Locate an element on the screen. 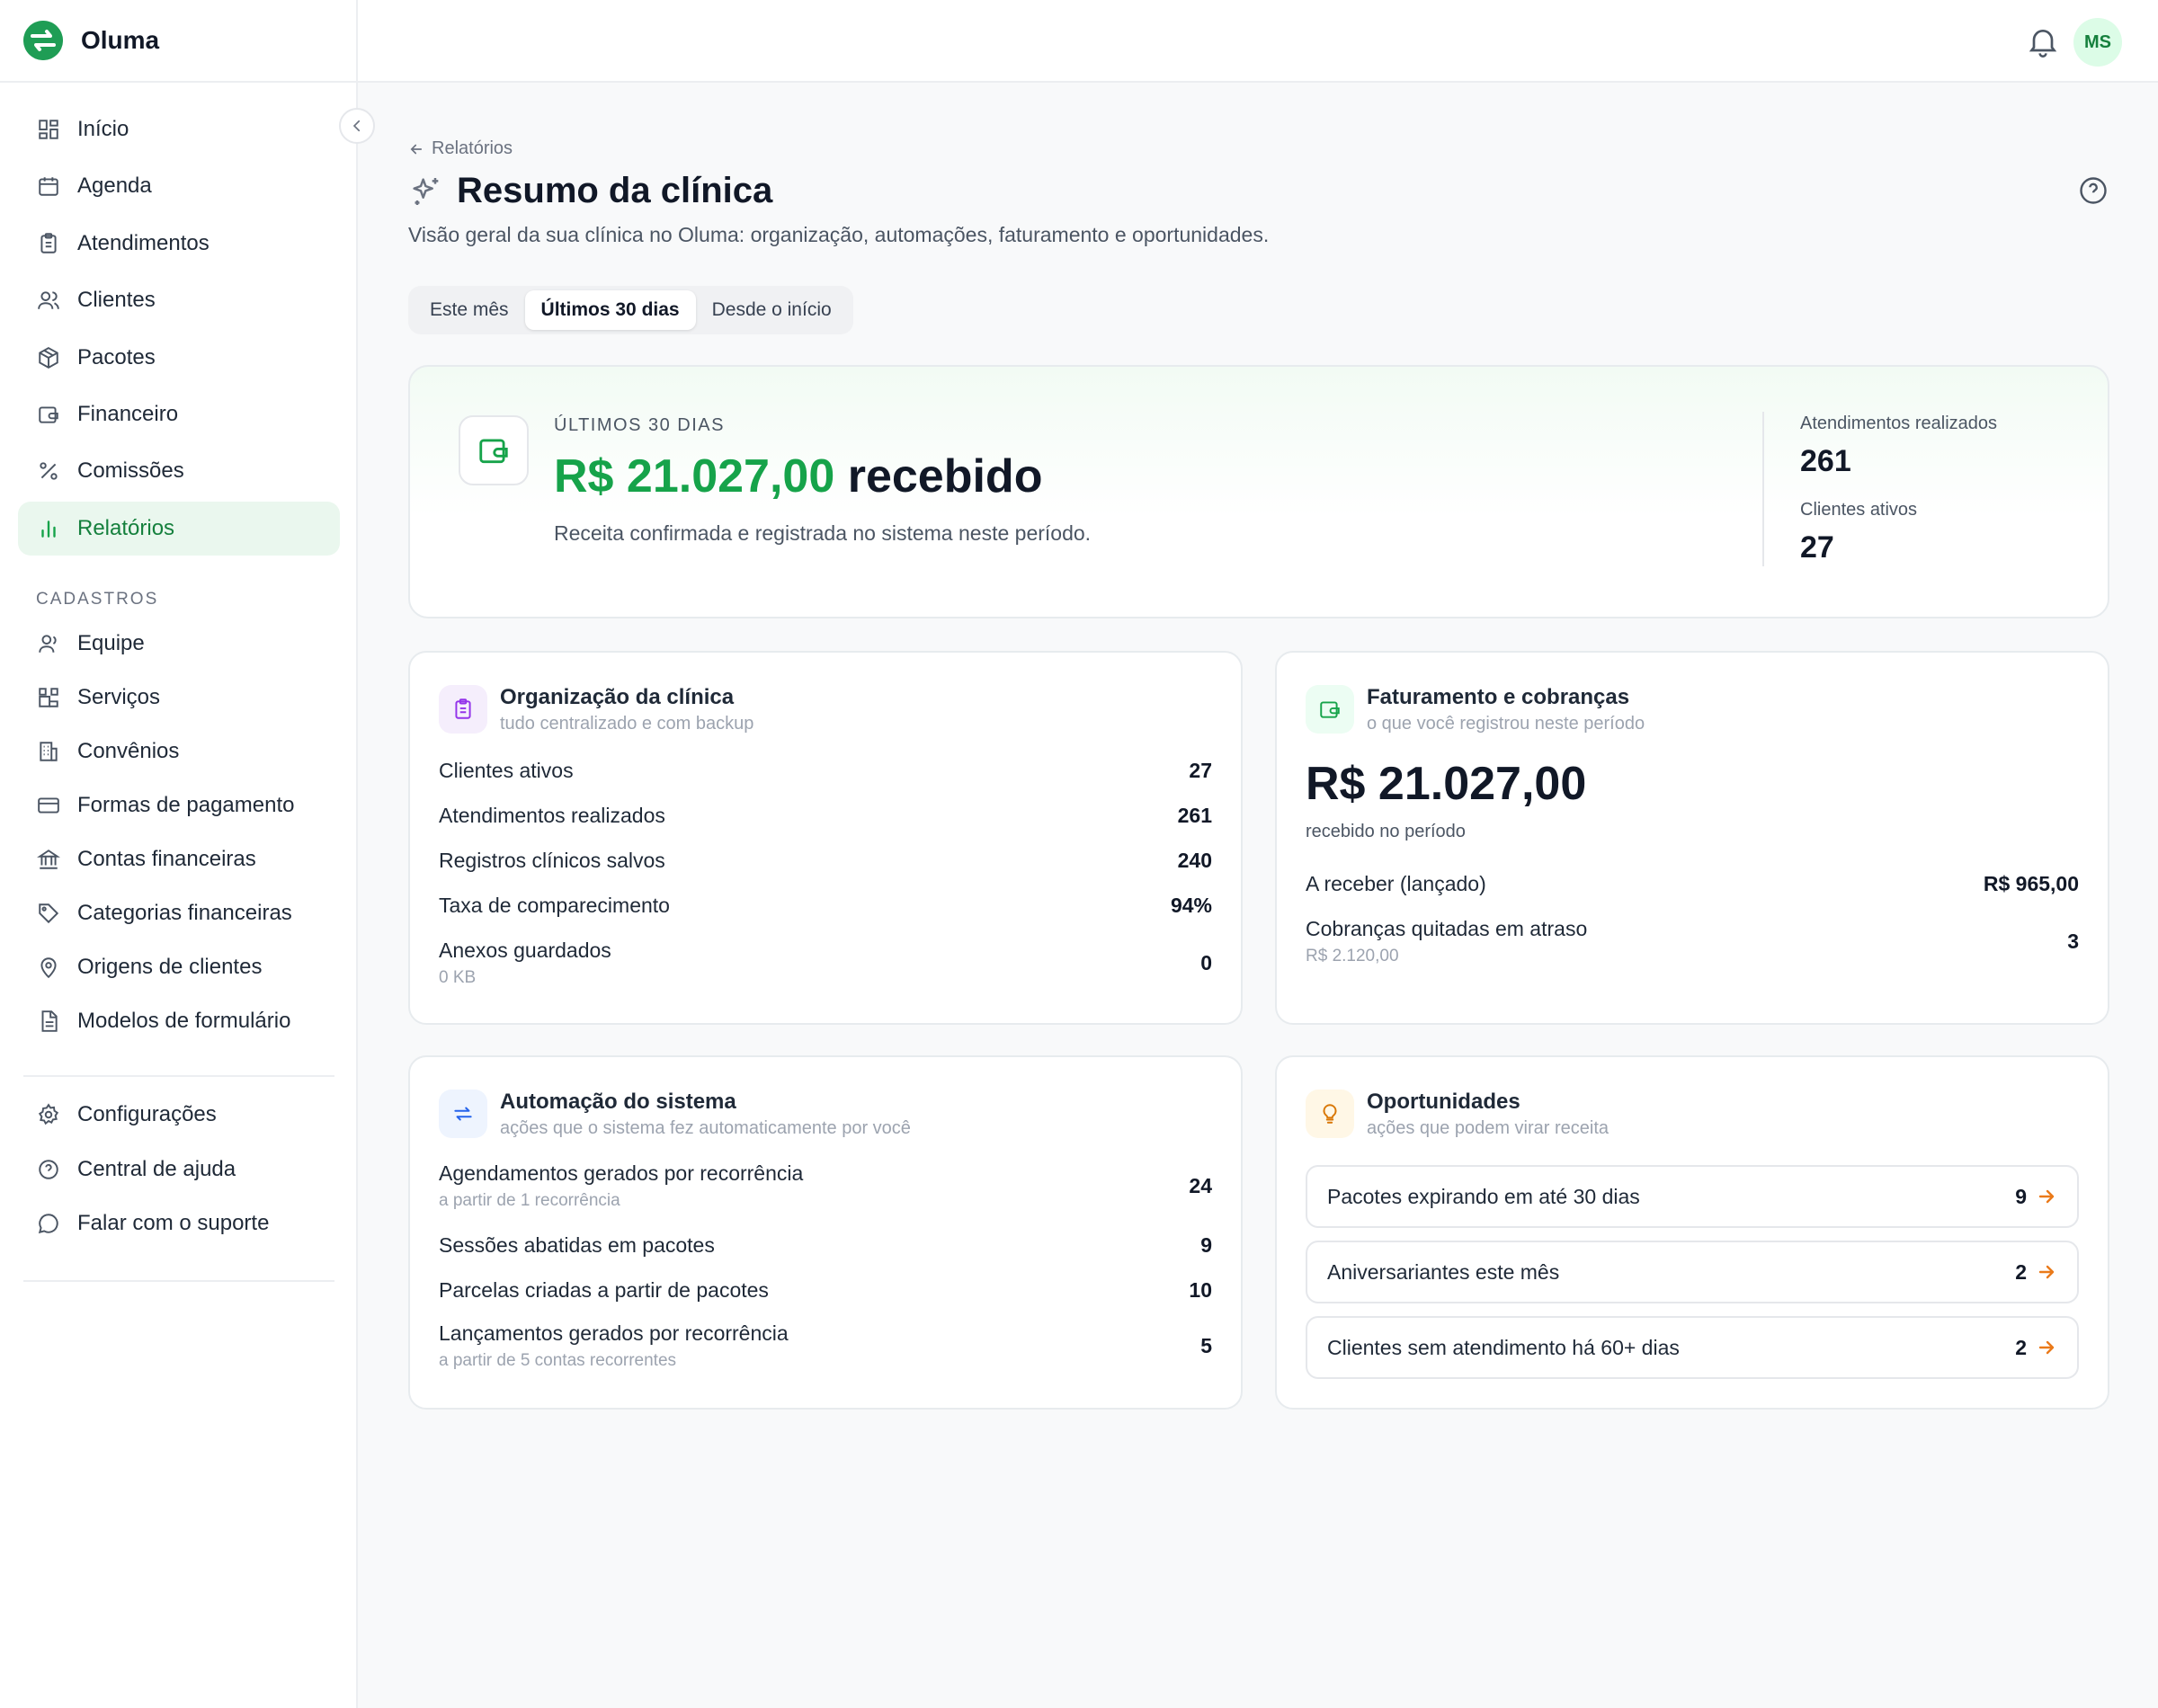  grid-icon is located at coordinates (48, 129).